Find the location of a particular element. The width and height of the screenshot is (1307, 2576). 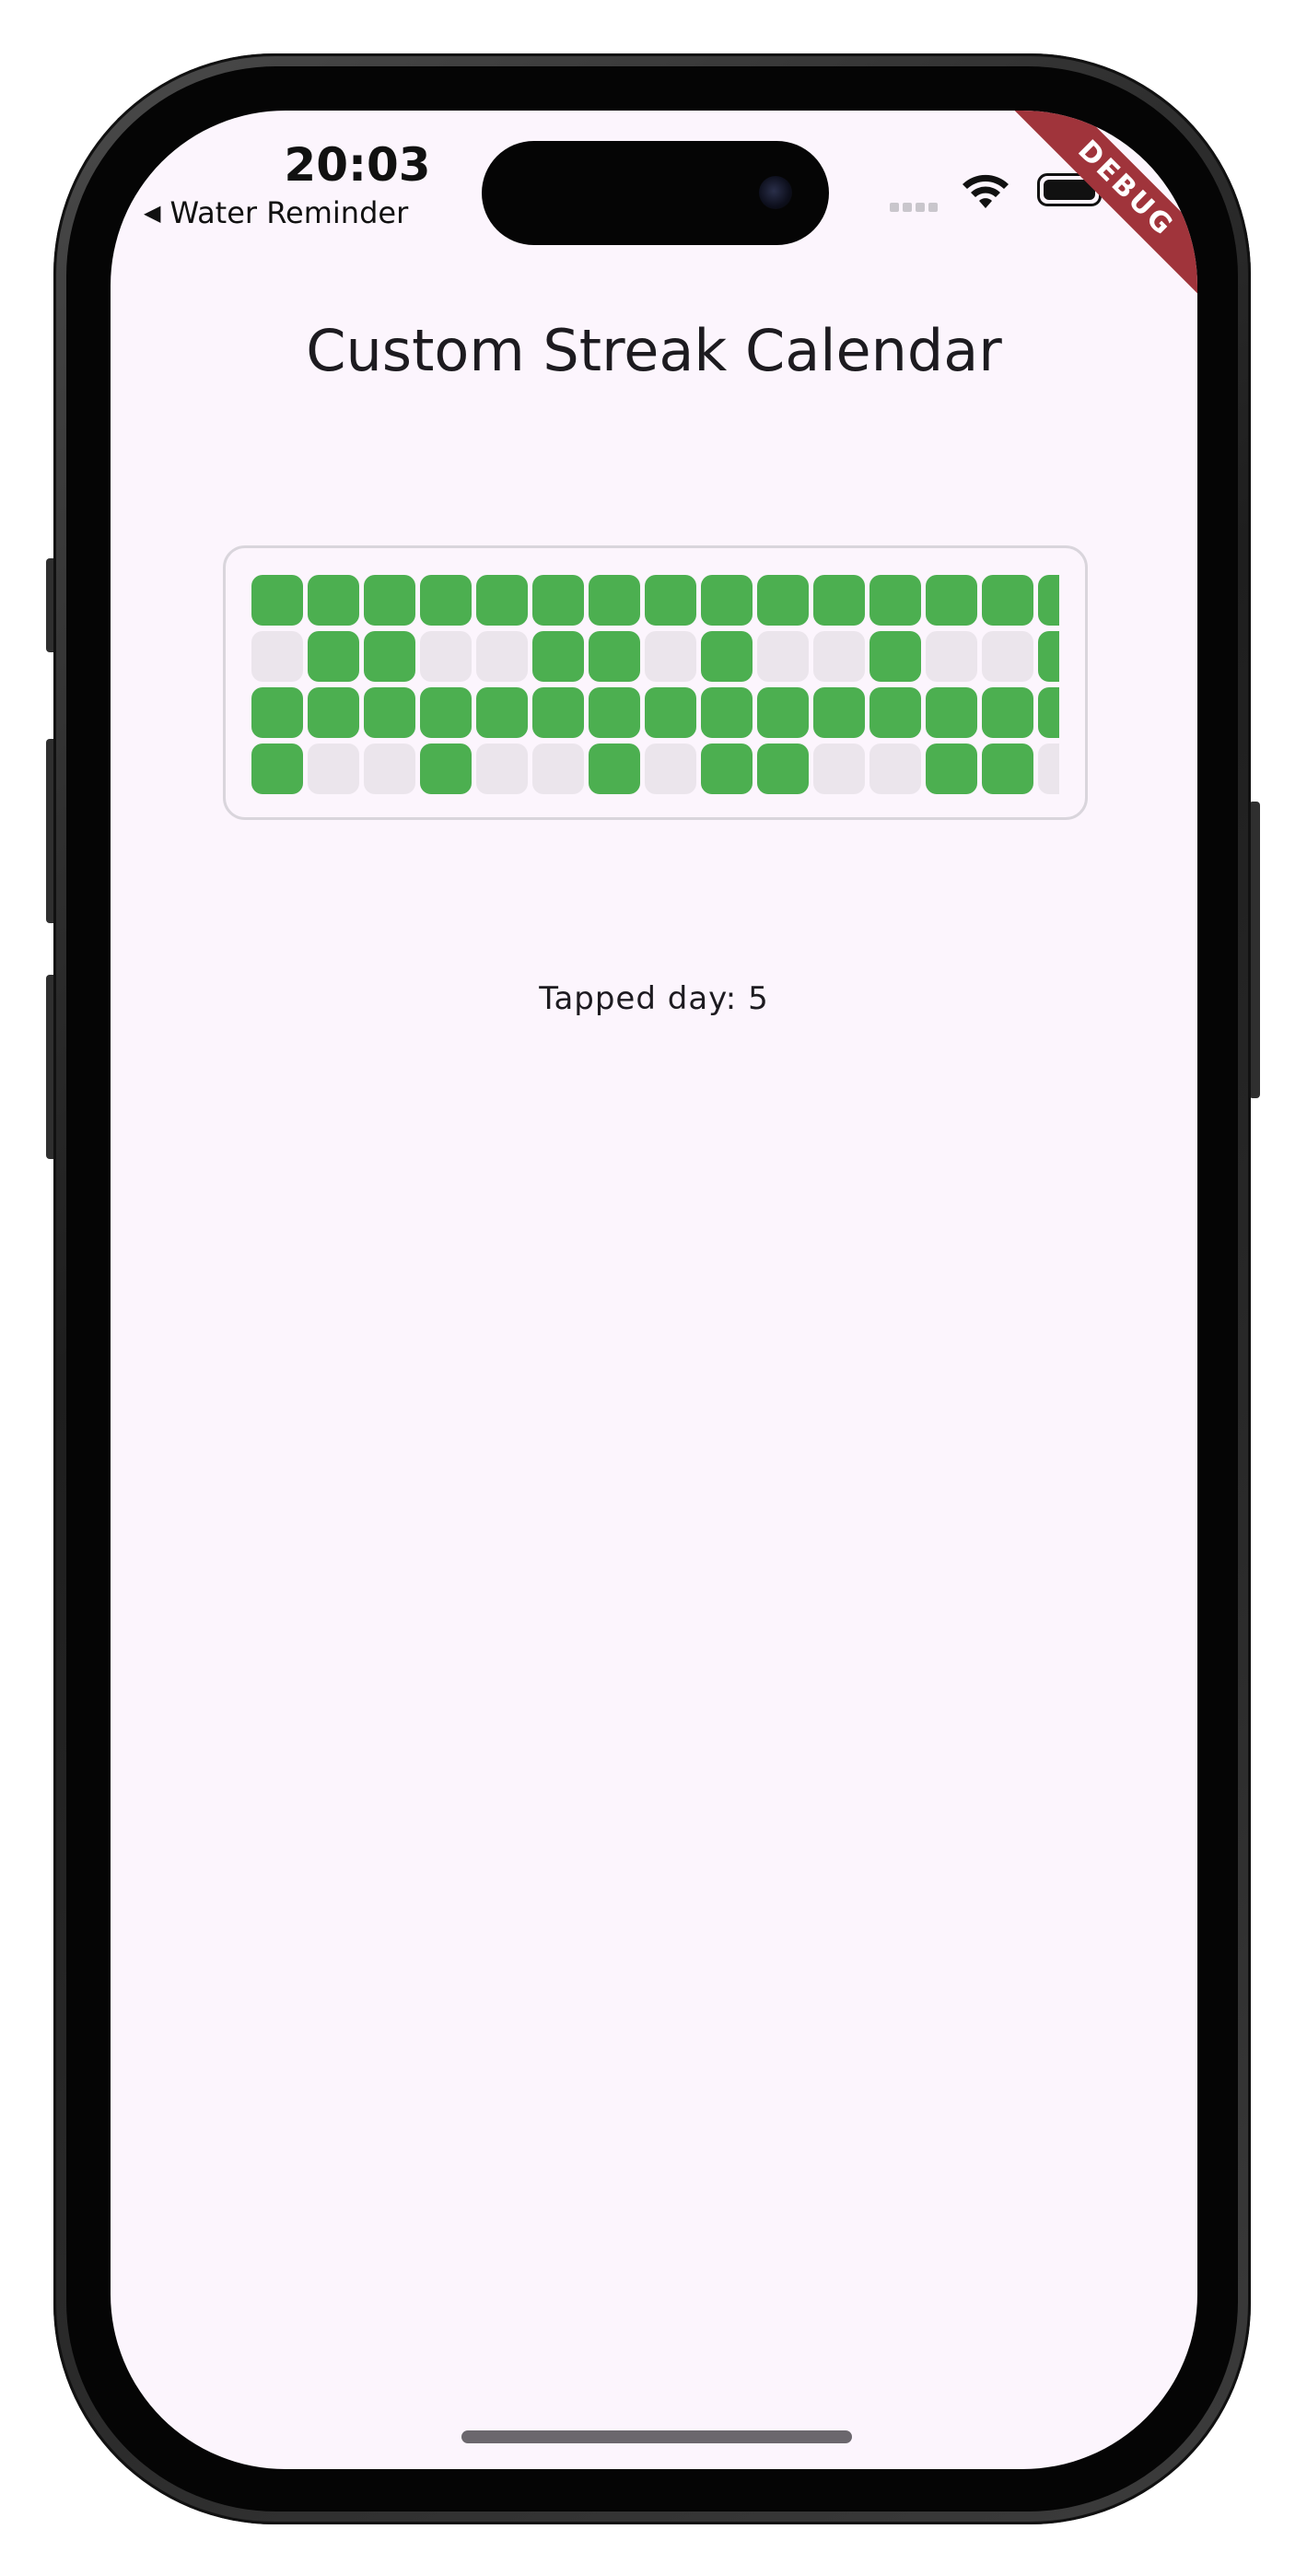

dynamic-island is located at coordinates (656, 193).